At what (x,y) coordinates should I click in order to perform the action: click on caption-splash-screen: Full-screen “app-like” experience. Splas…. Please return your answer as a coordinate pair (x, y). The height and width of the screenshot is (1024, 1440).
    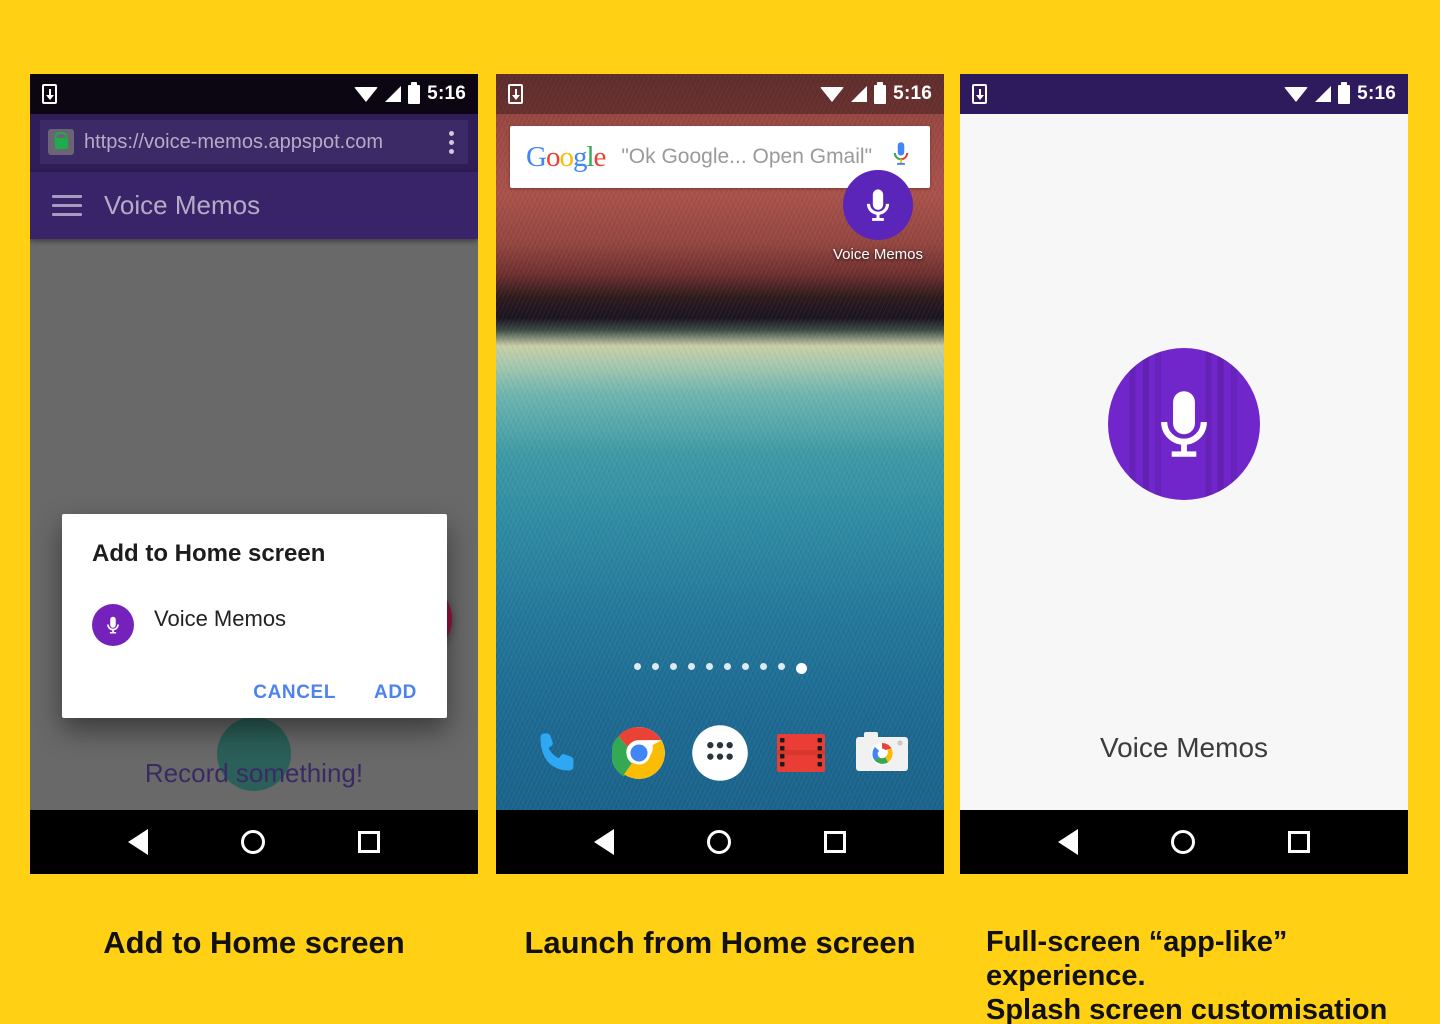
    Looking at the image, I should click on (1187, 975).